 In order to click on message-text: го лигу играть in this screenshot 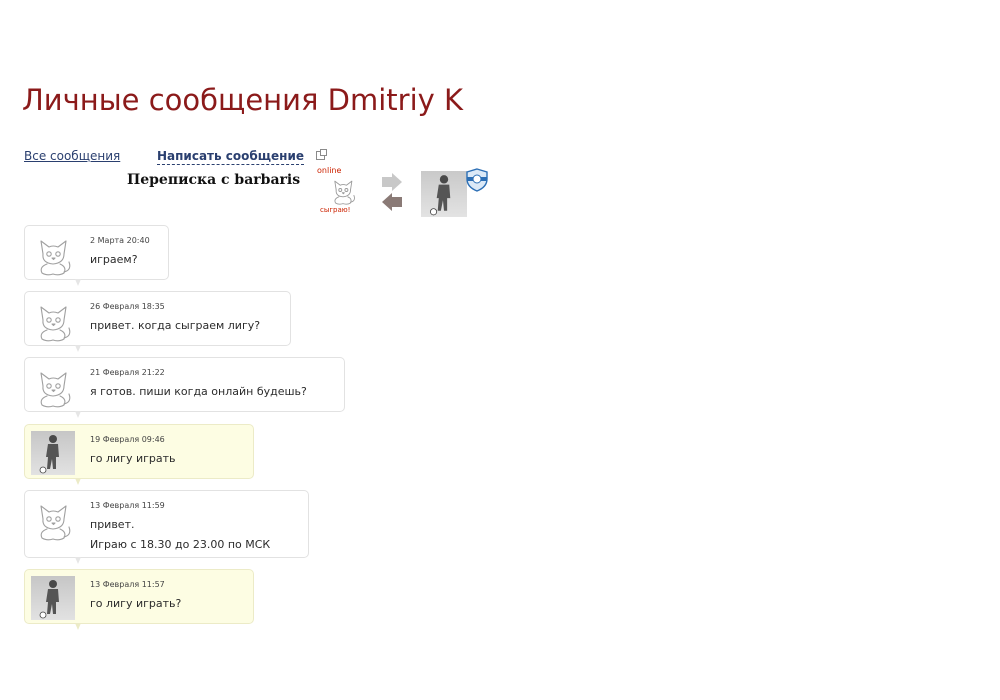, I will do `click(133, 458)`.